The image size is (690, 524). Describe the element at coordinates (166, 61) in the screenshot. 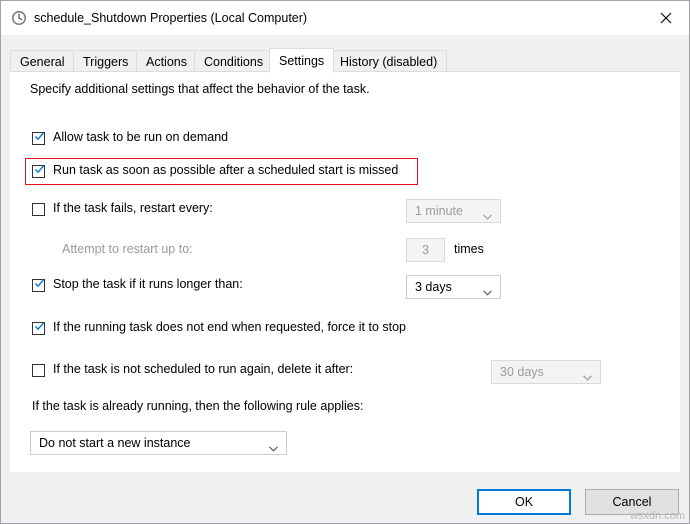

I see `tab-actions: Actions` at that location.